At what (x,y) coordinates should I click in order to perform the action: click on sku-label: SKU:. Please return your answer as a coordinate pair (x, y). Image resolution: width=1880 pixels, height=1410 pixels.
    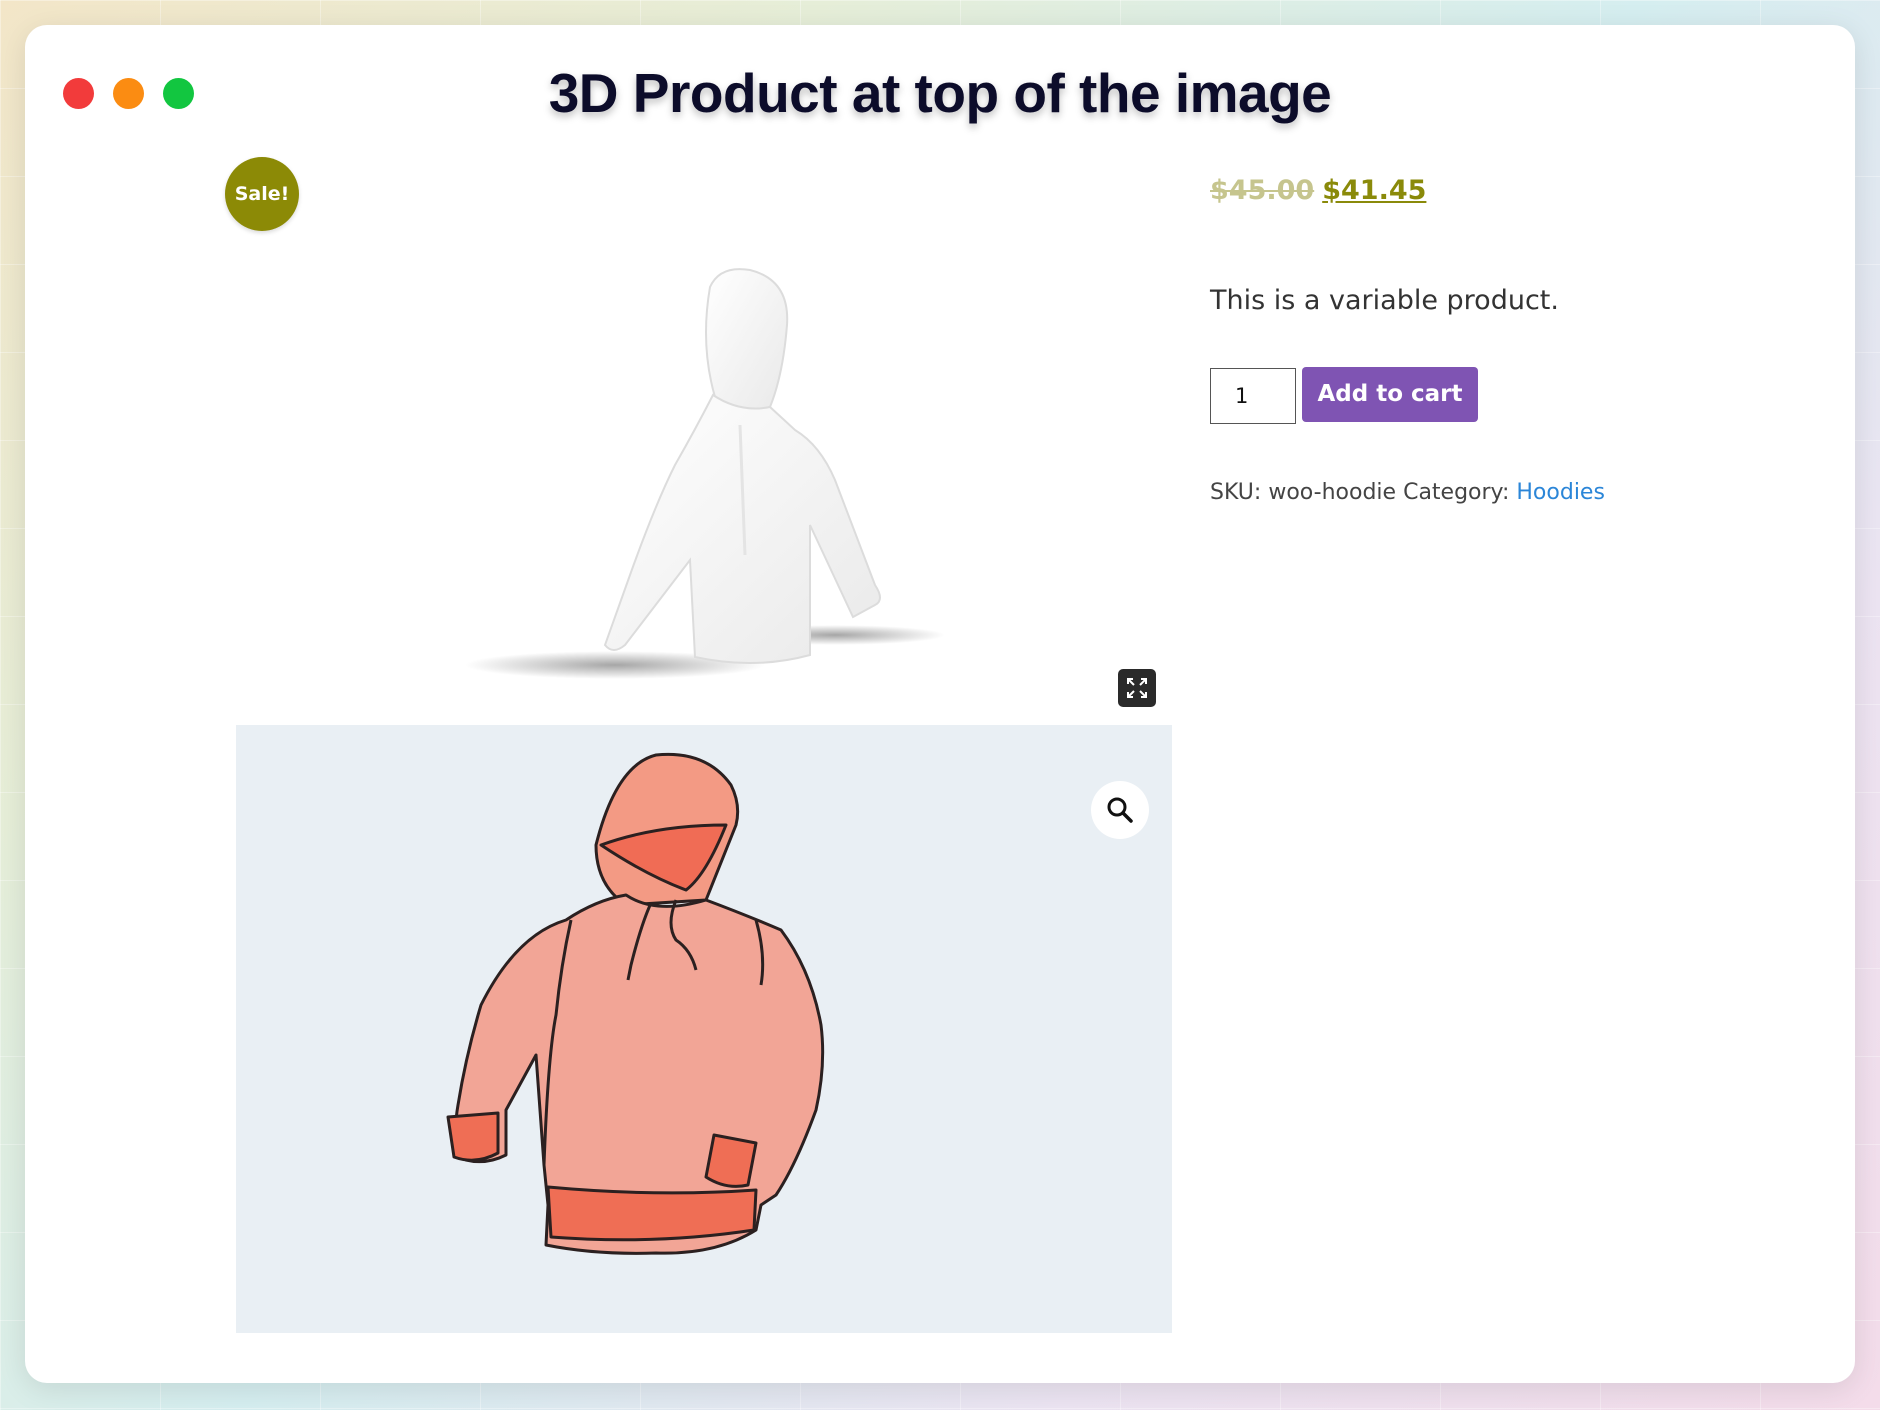
    Looking at the image, I should click on (1236, 492).